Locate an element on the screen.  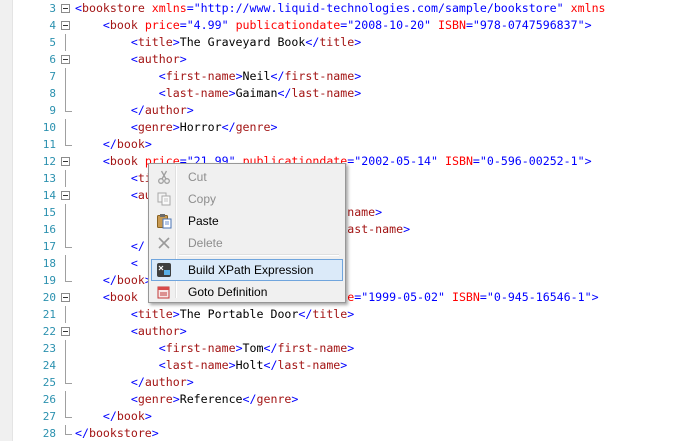
line-number: 16 is located at coordinates (49, 229).